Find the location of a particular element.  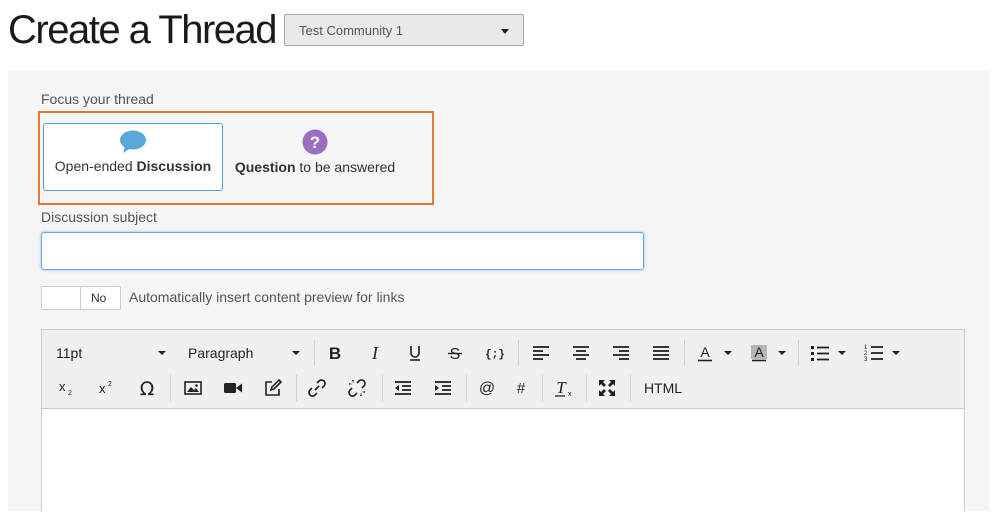

hashtag-button: # is located at coordinates (521, 388).